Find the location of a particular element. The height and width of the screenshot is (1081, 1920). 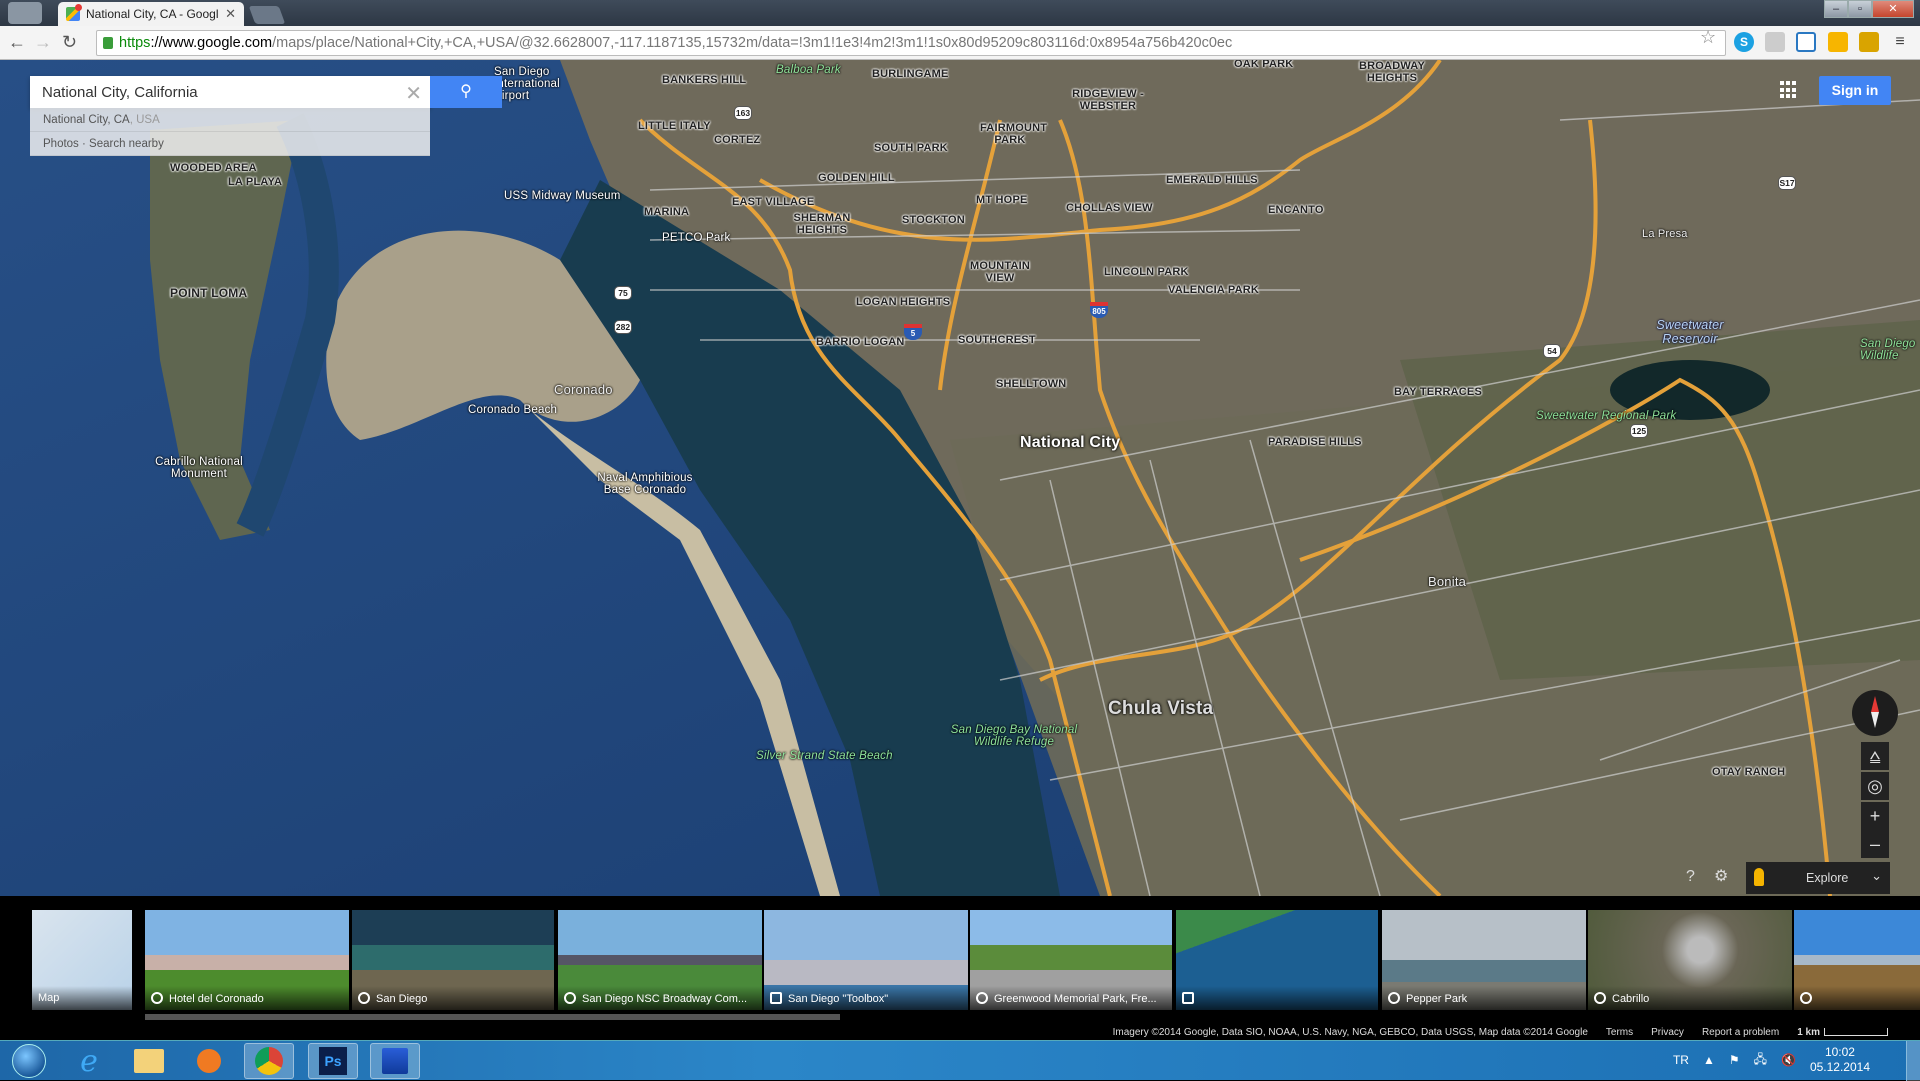

filmstrip-scrollbar is located at coordinates (492, 1017).